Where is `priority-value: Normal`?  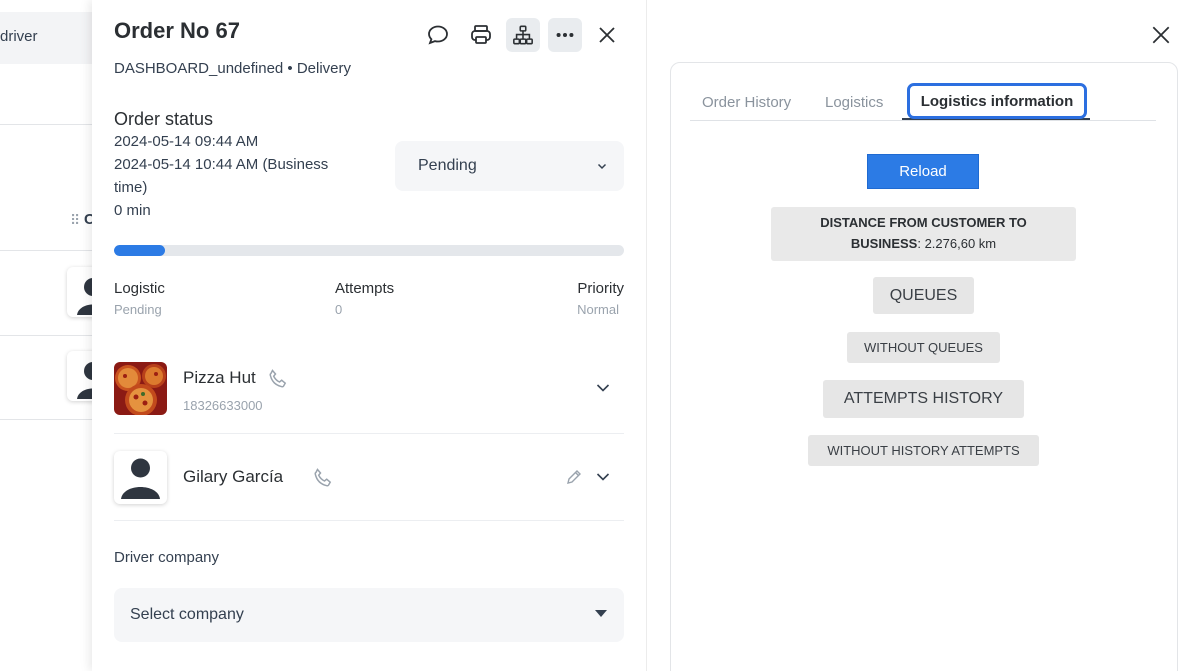
priority-value: Normal is located at coordinates (598, 309).